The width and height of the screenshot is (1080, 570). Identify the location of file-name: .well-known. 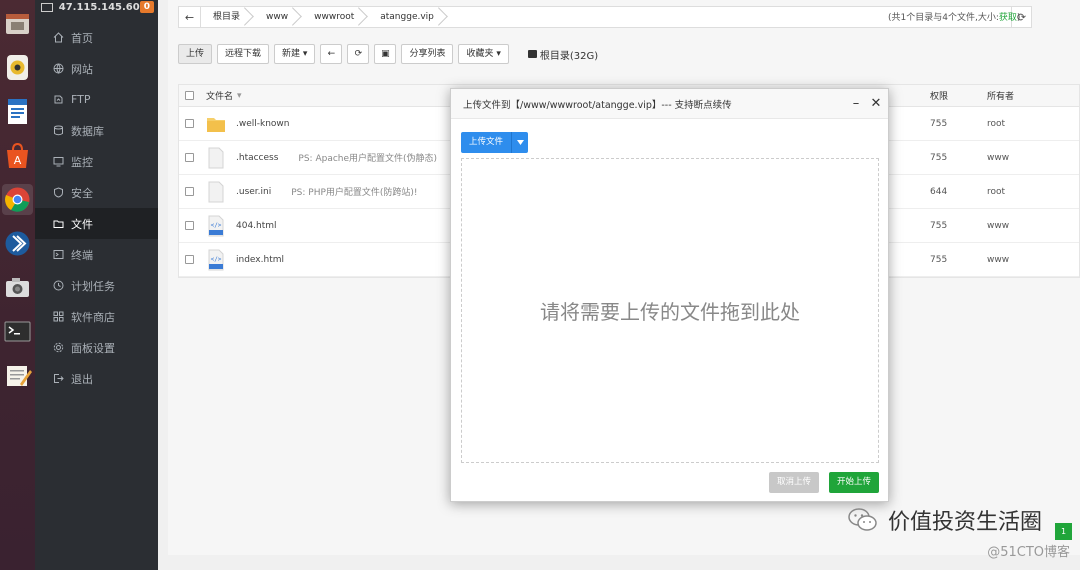
(263, 124).